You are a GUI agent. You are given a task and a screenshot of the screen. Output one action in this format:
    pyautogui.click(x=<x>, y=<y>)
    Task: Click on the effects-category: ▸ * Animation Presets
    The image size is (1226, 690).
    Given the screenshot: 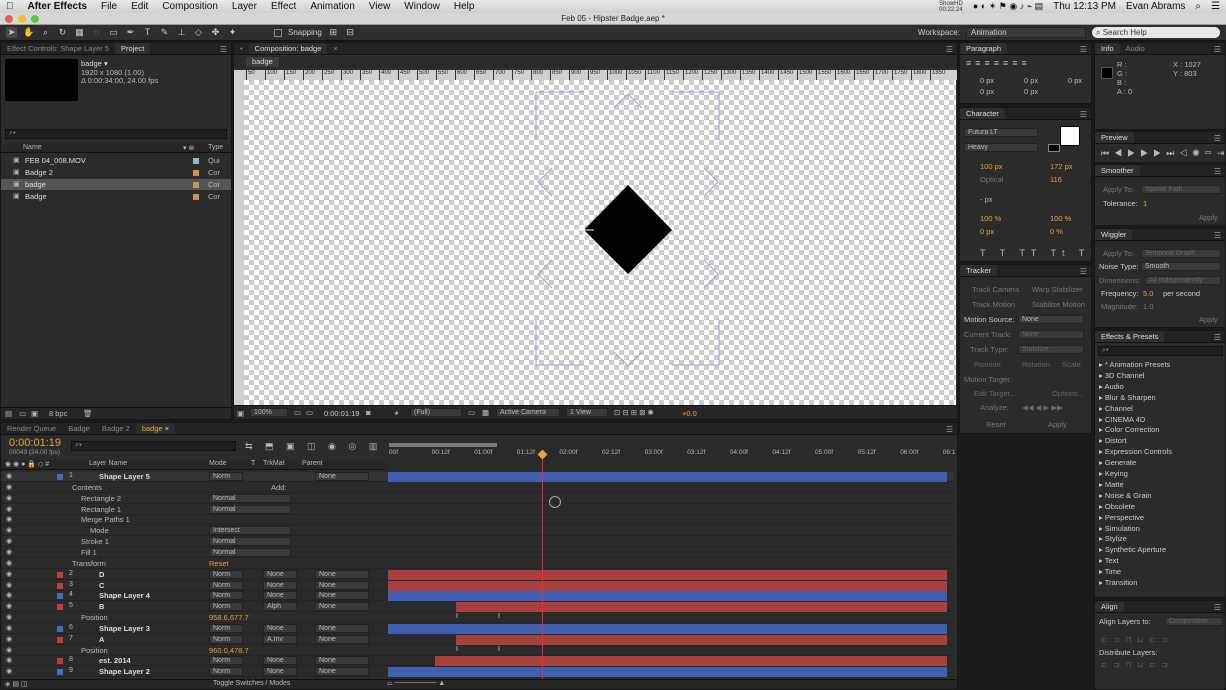 What is the action you would take?
    pyautogui.click(x=1134, y=364)
    